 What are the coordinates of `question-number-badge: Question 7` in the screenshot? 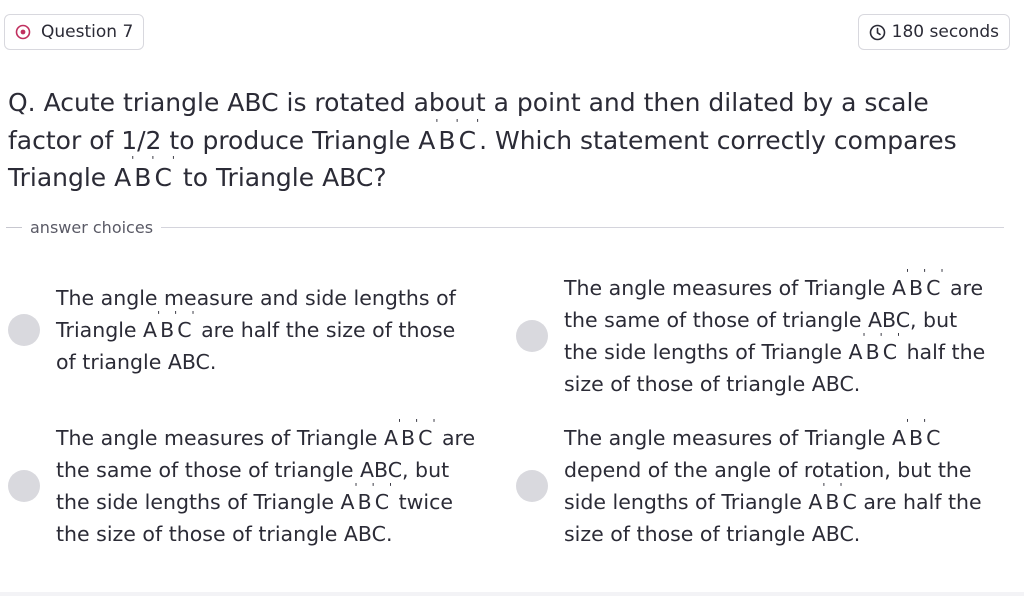 It's located at (74, 32).